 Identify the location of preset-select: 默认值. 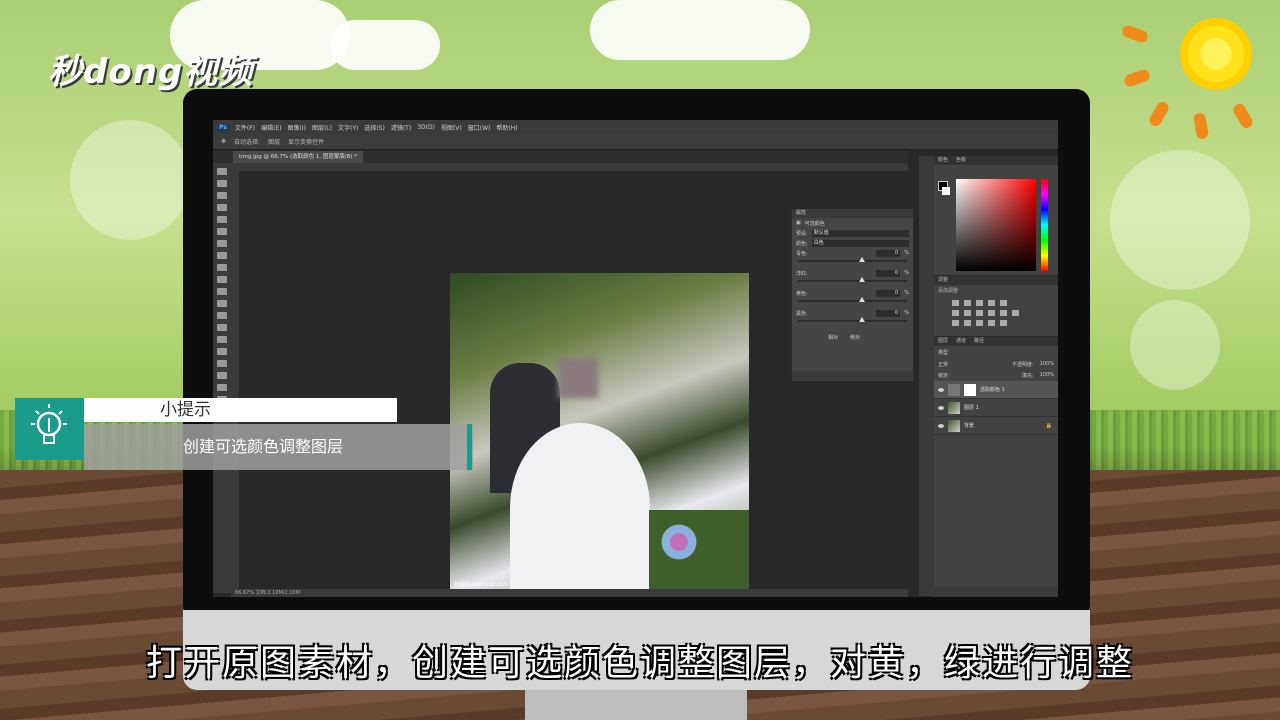
(860, 233).